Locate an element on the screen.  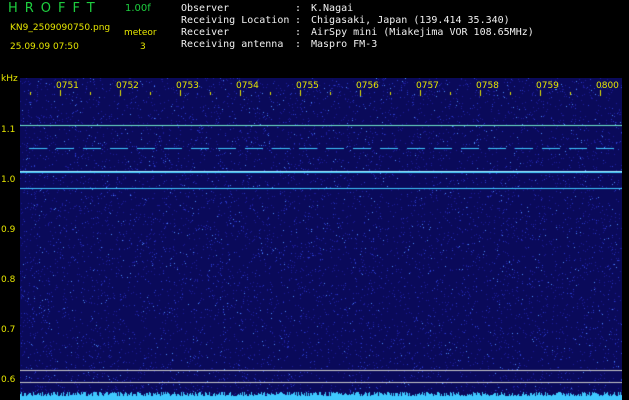
x-tick-label: 0800 is located at coordinates (607, 86).